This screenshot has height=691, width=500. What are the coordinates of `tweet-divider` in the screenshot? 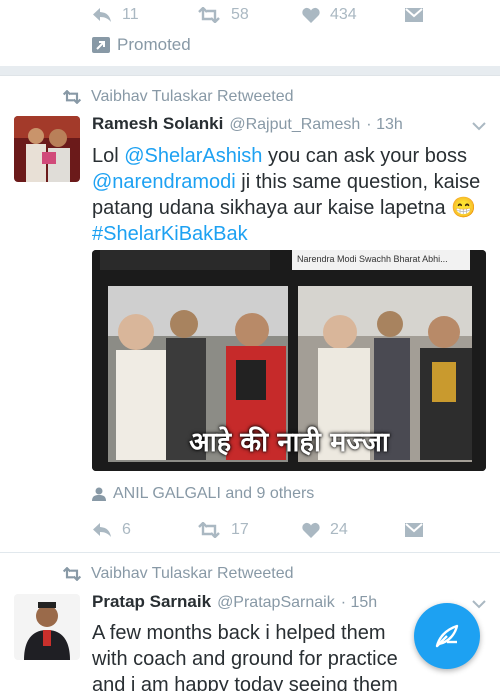 It's located at (250, 552).